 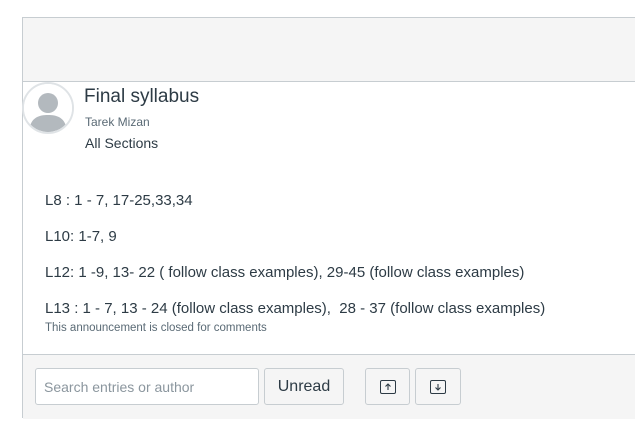 What do you see at coordinates (156, 328) in the screenshot?
I see `comments-closed-note: This announcement is closed for comments` at bounding box center [156, 328].